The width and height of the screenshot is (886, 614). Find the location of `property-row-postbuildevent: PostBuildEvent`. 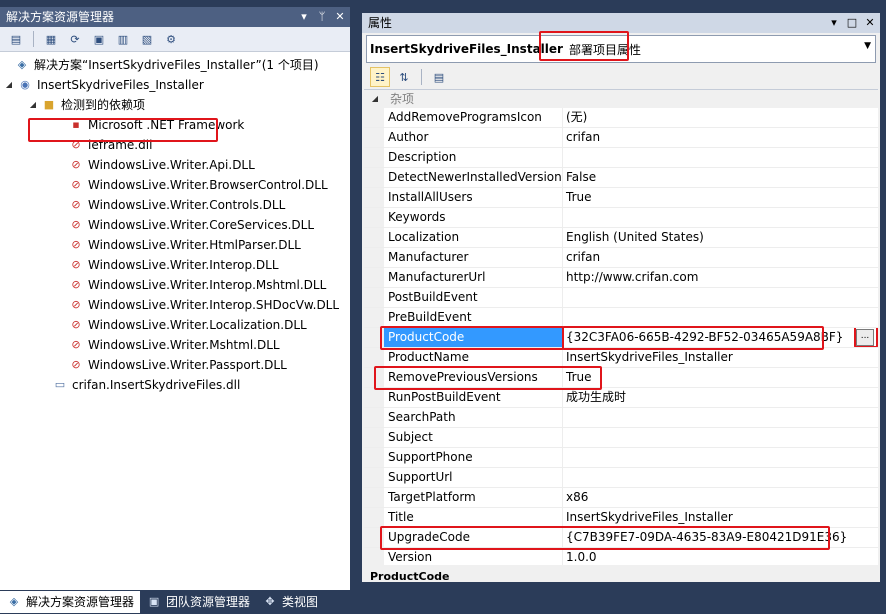

property-row-postbuildevent: PostBuildEvent is located at coordinates (621, 298).